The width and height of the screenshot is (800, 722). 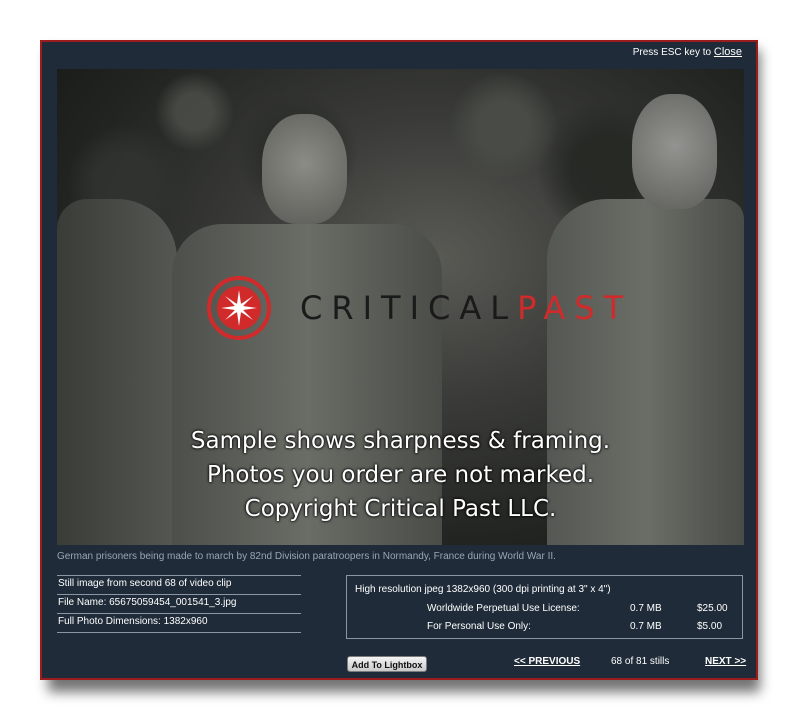 What do you see at coordinates (712, 608) in the screenshot?
I see `price-value: $25.00` at bounding box center [712, 608].